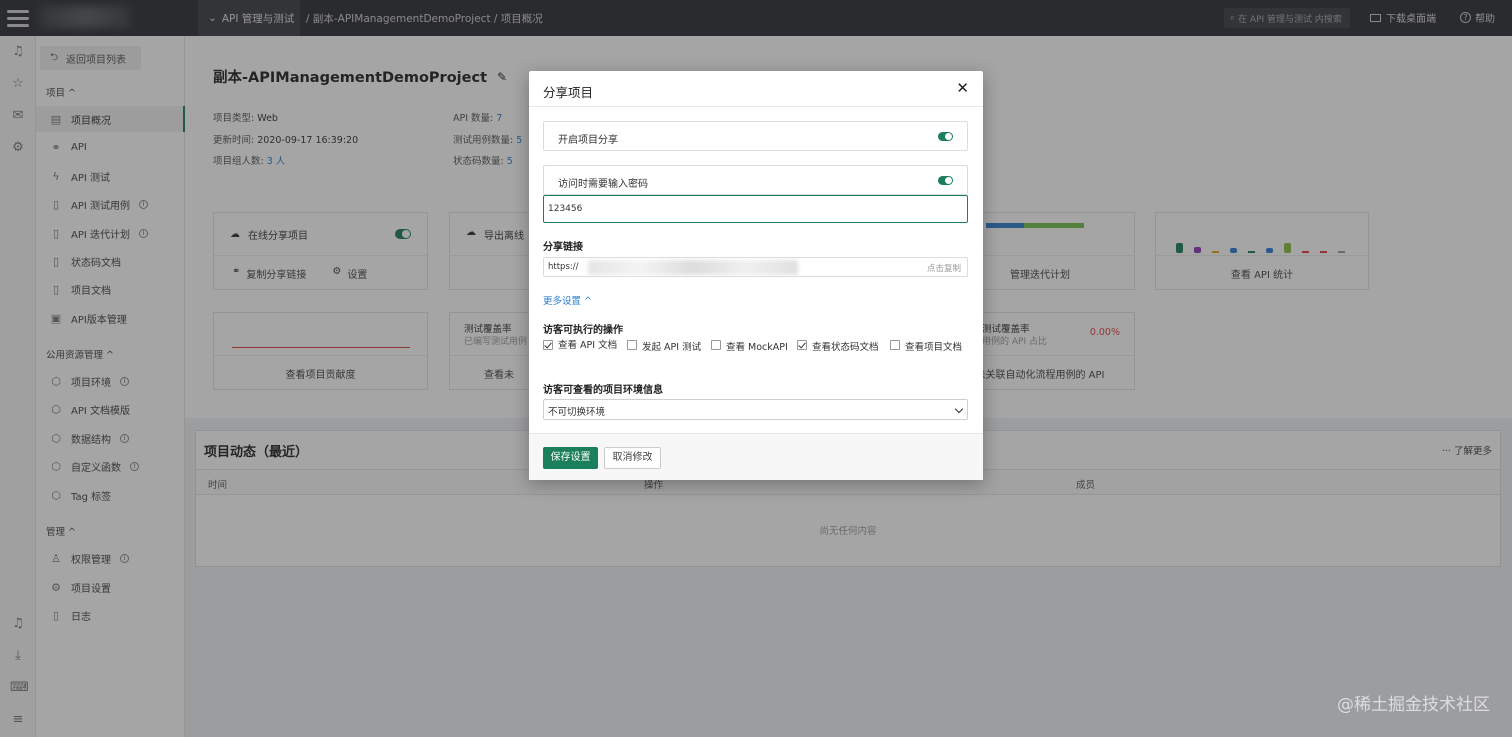 The image size is (1512, 737). I want to click on env-info-label: 访客可查看的项目环境信息, so click(603, 390).